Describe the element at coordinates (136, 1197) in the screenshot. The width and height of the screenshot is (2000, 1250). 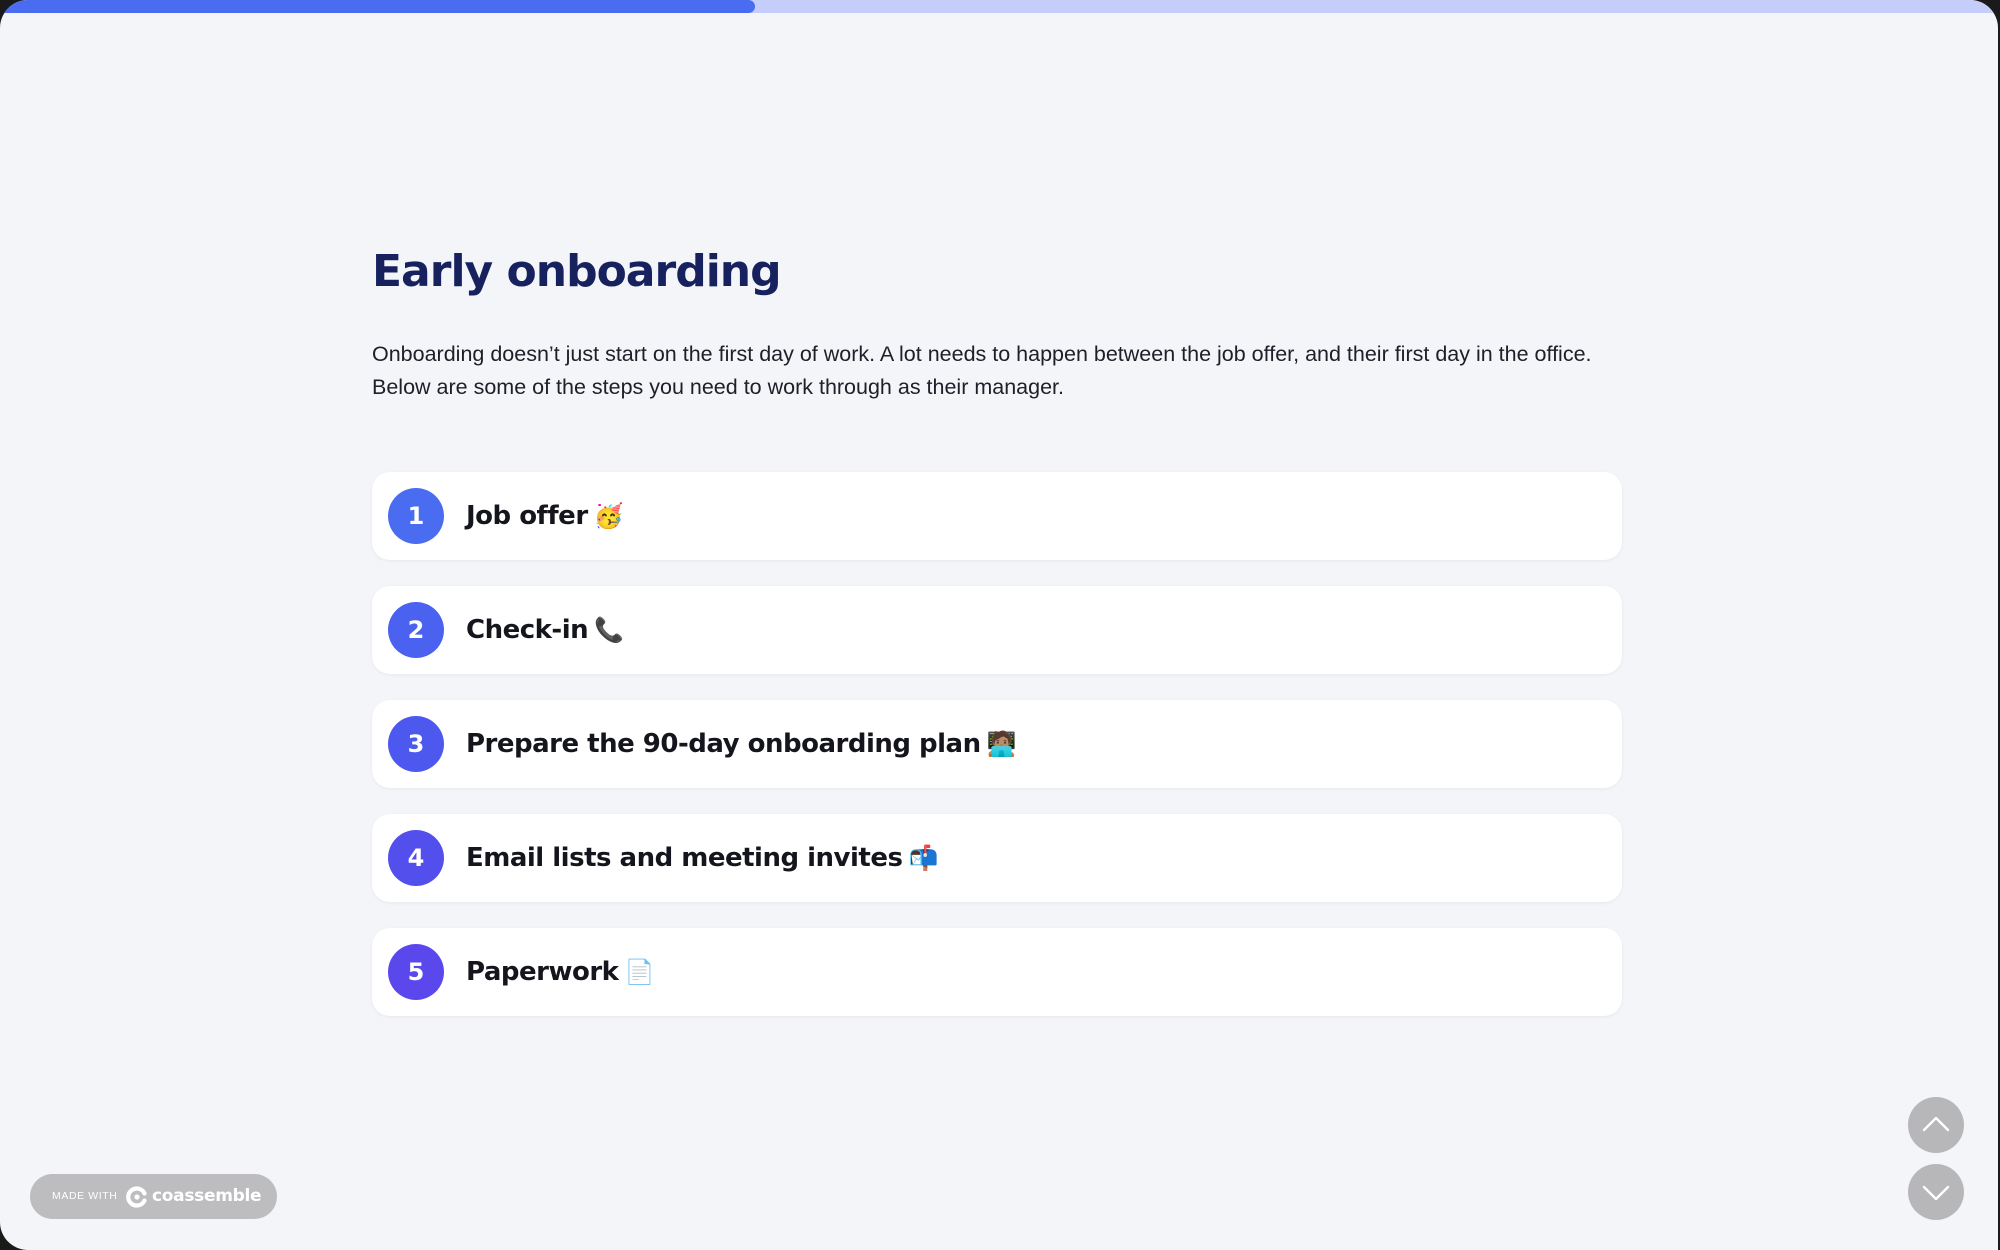
I see `coassemble-logo-icon` at that location.